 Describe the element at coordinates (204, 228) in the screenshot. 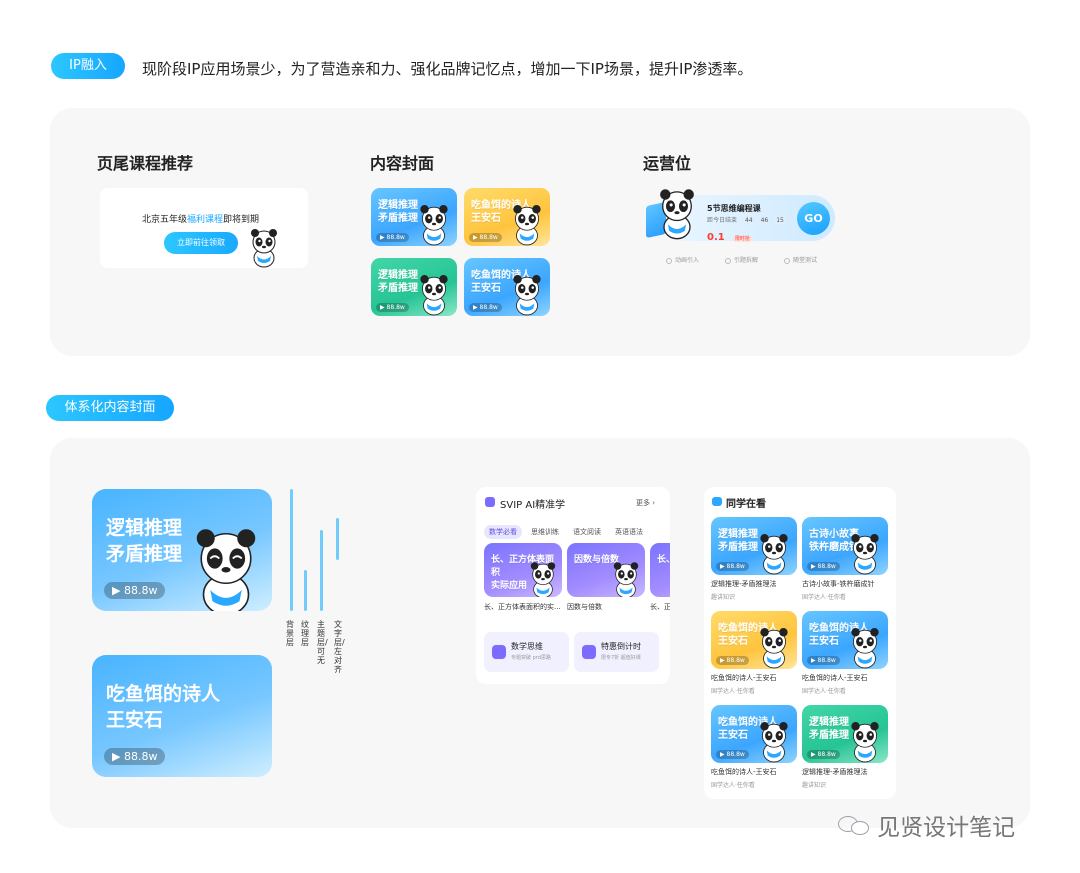

I see `footer-recommend-card: 北京五年级福利课程即将到期 立即前往领取` at that location.